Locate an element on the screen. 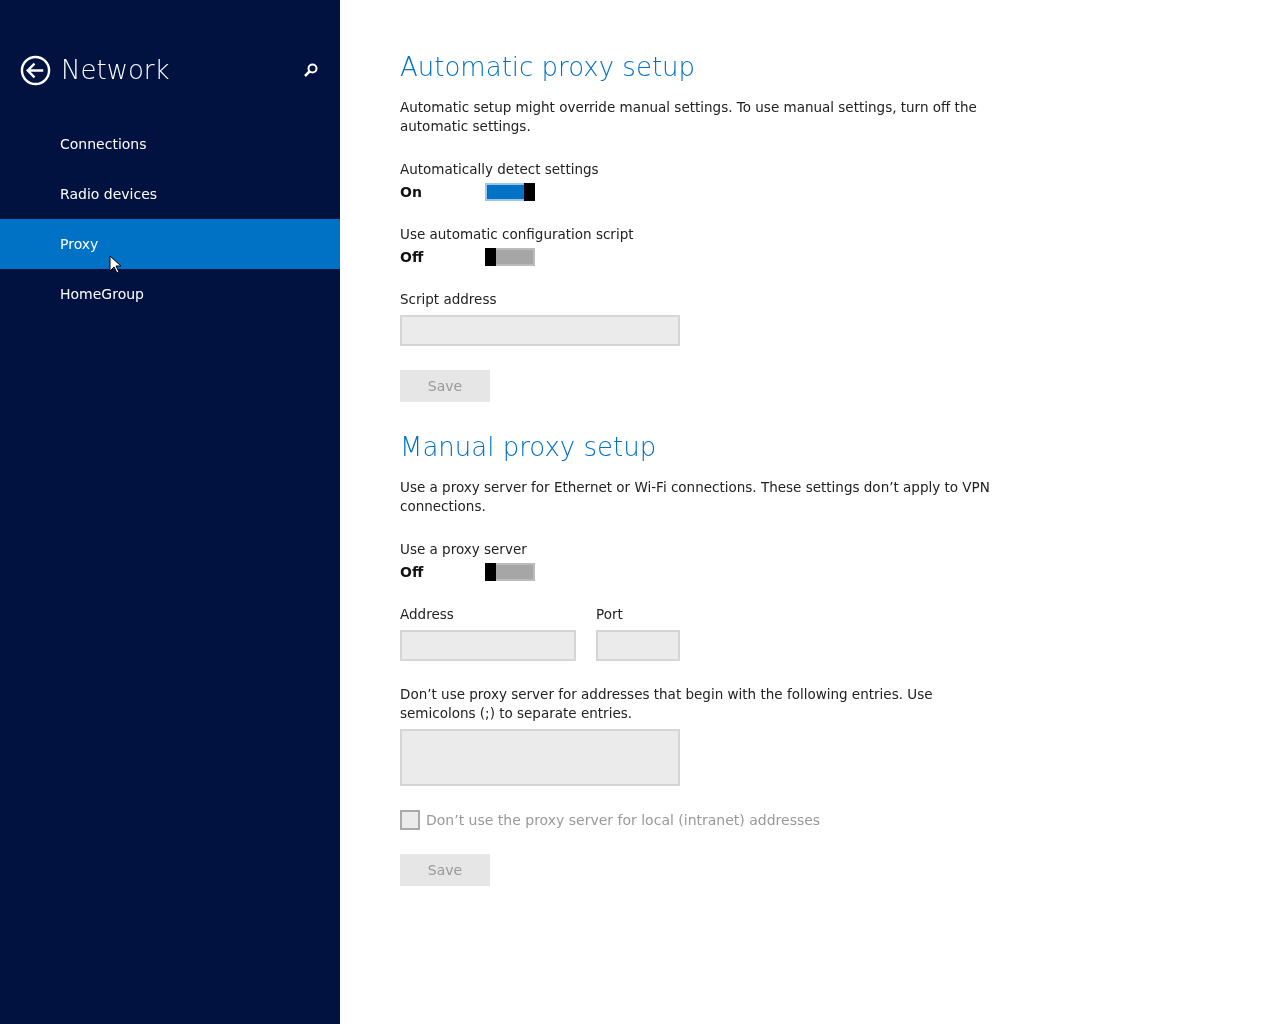 The width and height of the screenshot is (1280, 1024). search-icon is located at coordinates (311, 70).